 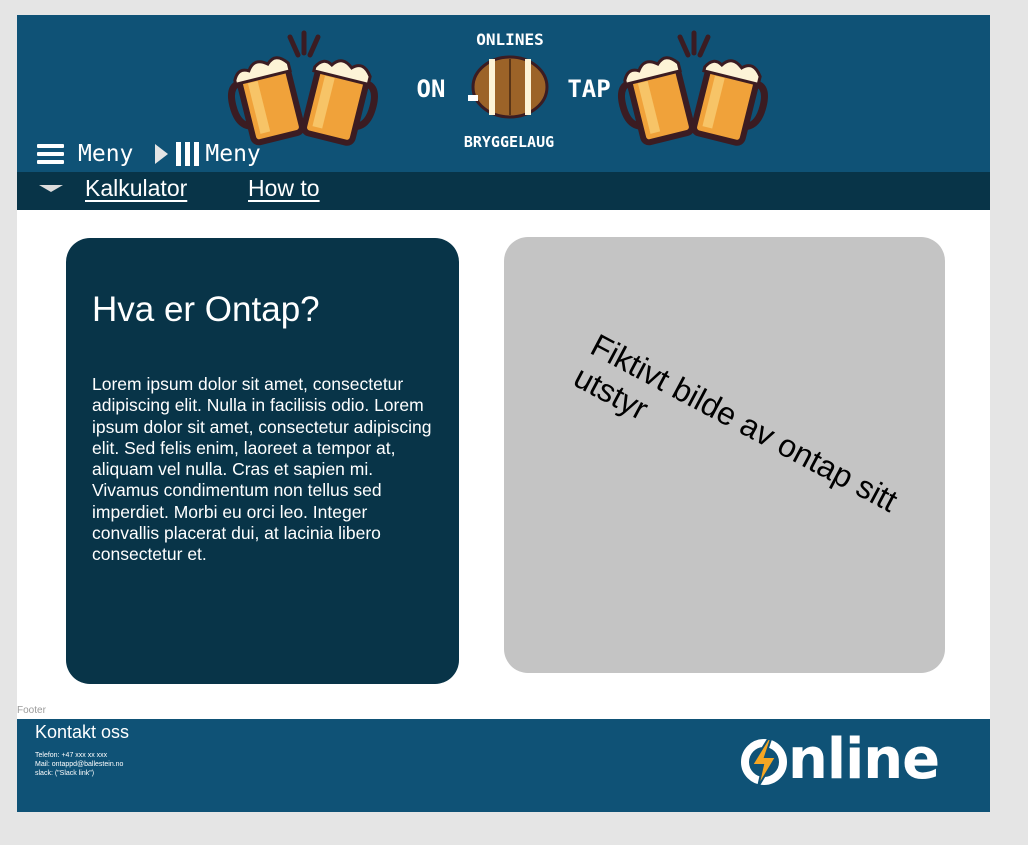 I want to click on footer-slack: slack: ("Slack link"), so click(x=64, y=773).